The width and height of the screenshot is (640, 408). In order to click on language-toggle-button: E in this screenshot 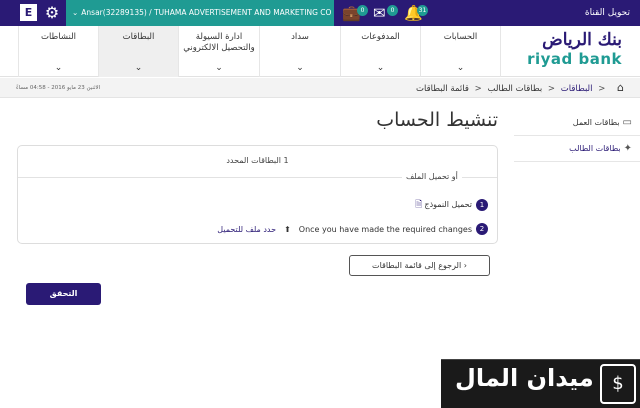, I will do `click(28, 12)`.